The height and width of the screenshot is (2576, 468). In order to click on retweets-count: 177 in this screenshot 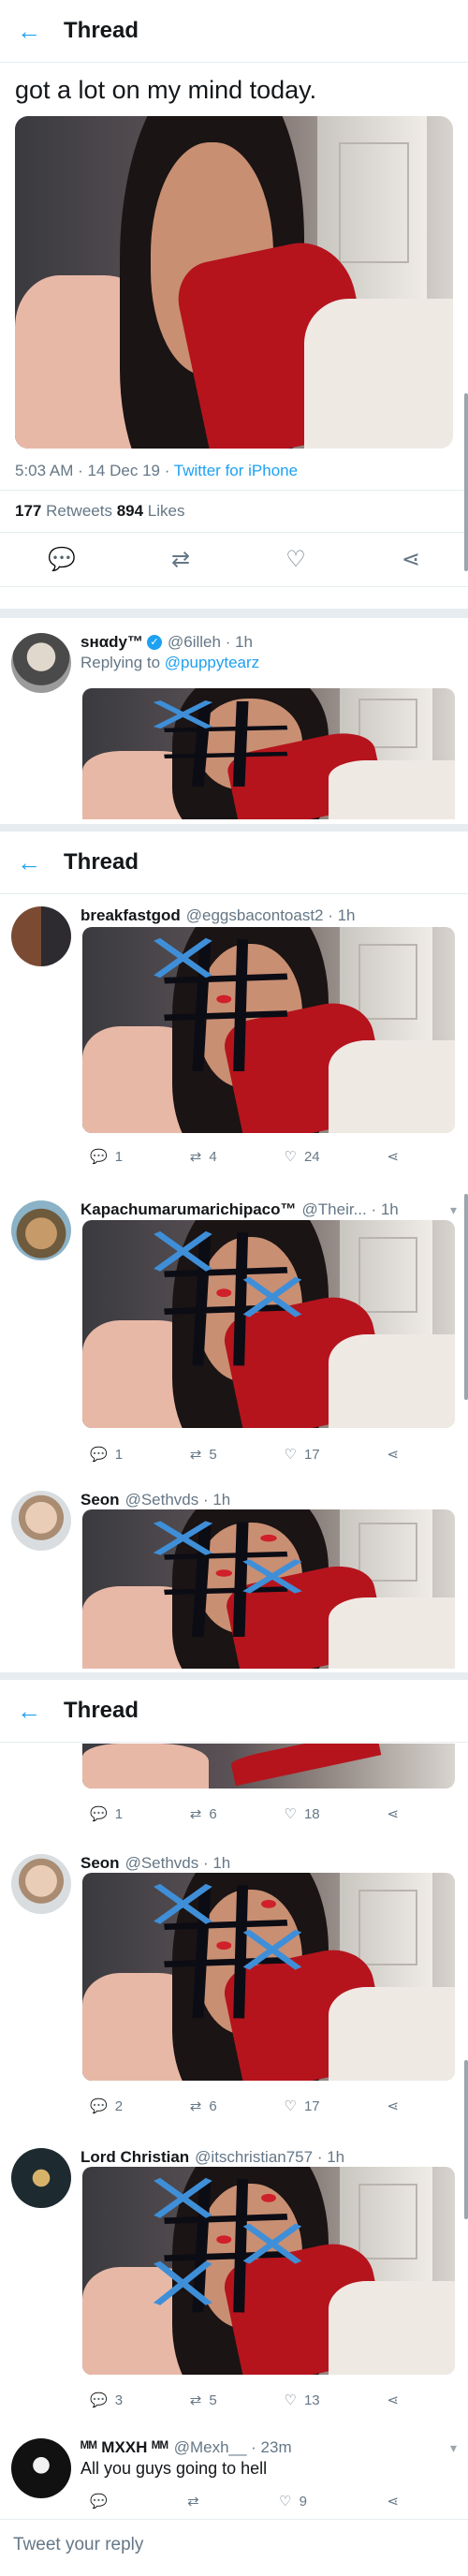, I will do `click(28, 511)`.